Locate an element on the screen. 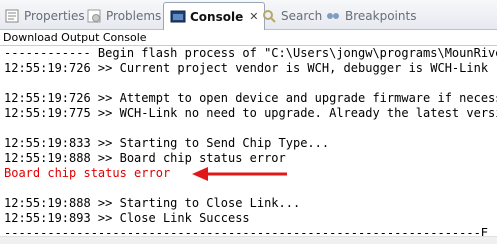  console-line: 12:55:19:893 >> Close Link Success is located at coordinates (127, 218).